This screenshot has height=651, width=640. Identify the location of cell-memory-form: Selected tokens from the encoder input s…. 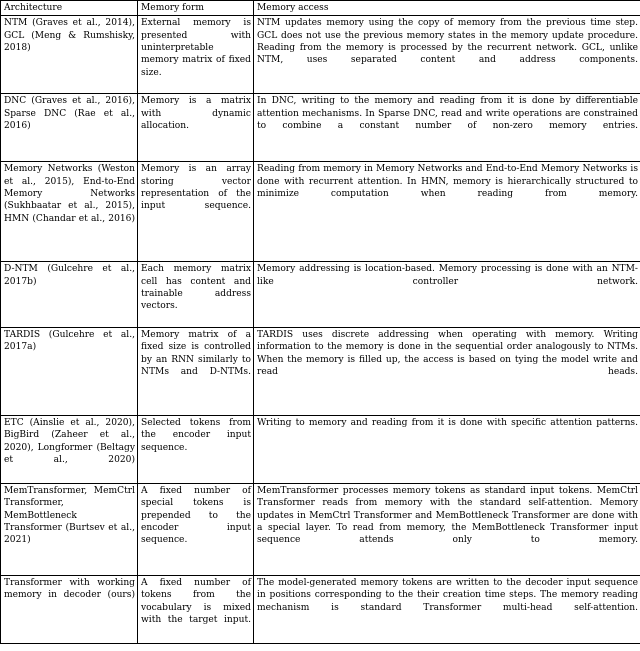
(195, 449).